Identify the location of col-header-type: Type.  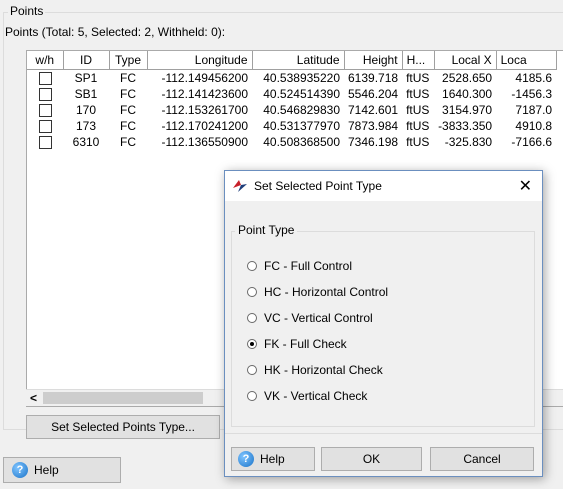
(128, 60).